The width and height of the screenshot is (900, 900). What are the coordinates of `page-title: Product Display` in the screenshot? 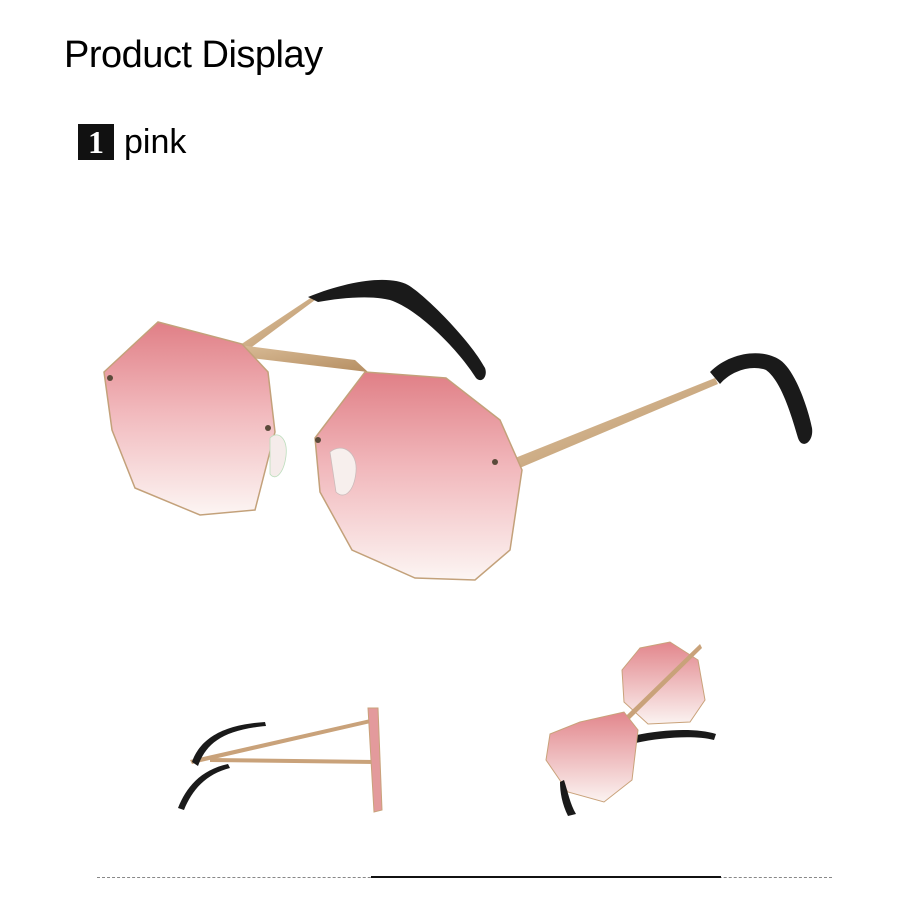 It's located at (193, 55).